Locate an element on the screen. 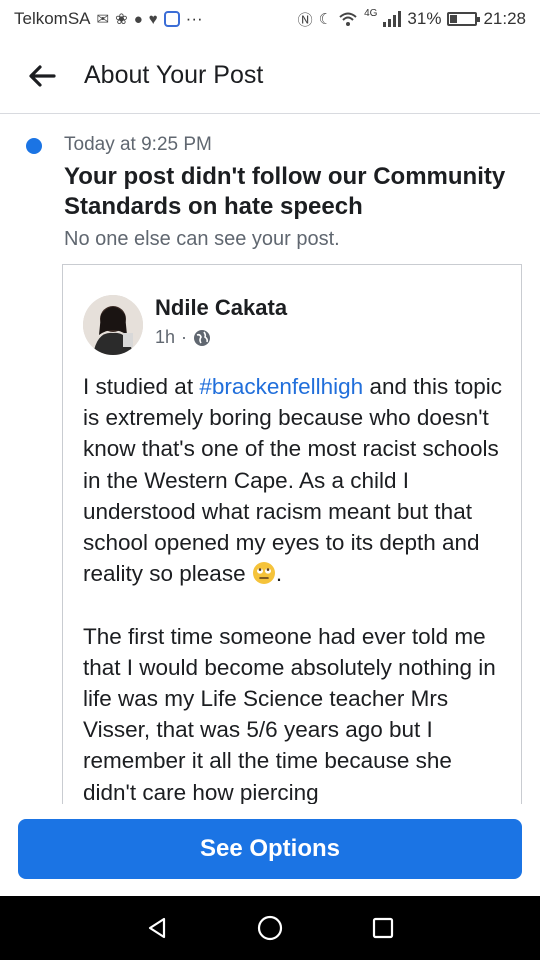 The width and height of the screenshot is (540, 960). network-type-label: 4G is located at coordinates (371, 13).